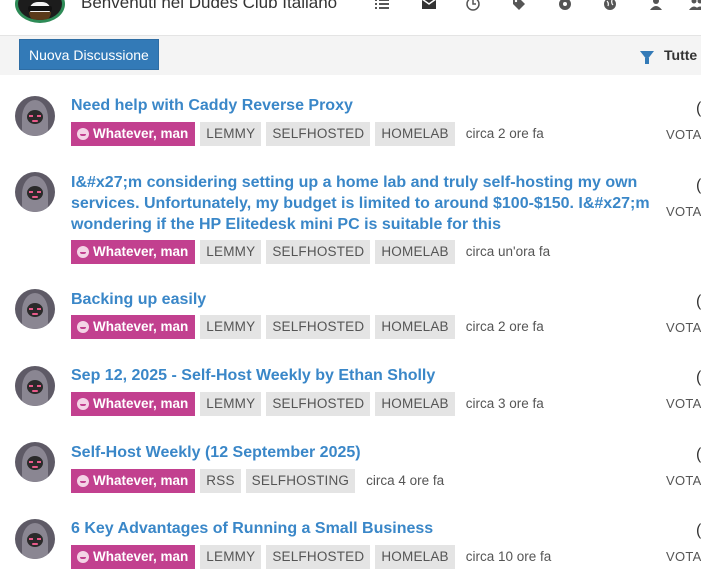 The height and width of the screenshot is (582, 701). What do you see at coordinates (508, 251) in the screenshot?
I see `topic-time: circa un'ora fa` at bounding box center [508, 251].